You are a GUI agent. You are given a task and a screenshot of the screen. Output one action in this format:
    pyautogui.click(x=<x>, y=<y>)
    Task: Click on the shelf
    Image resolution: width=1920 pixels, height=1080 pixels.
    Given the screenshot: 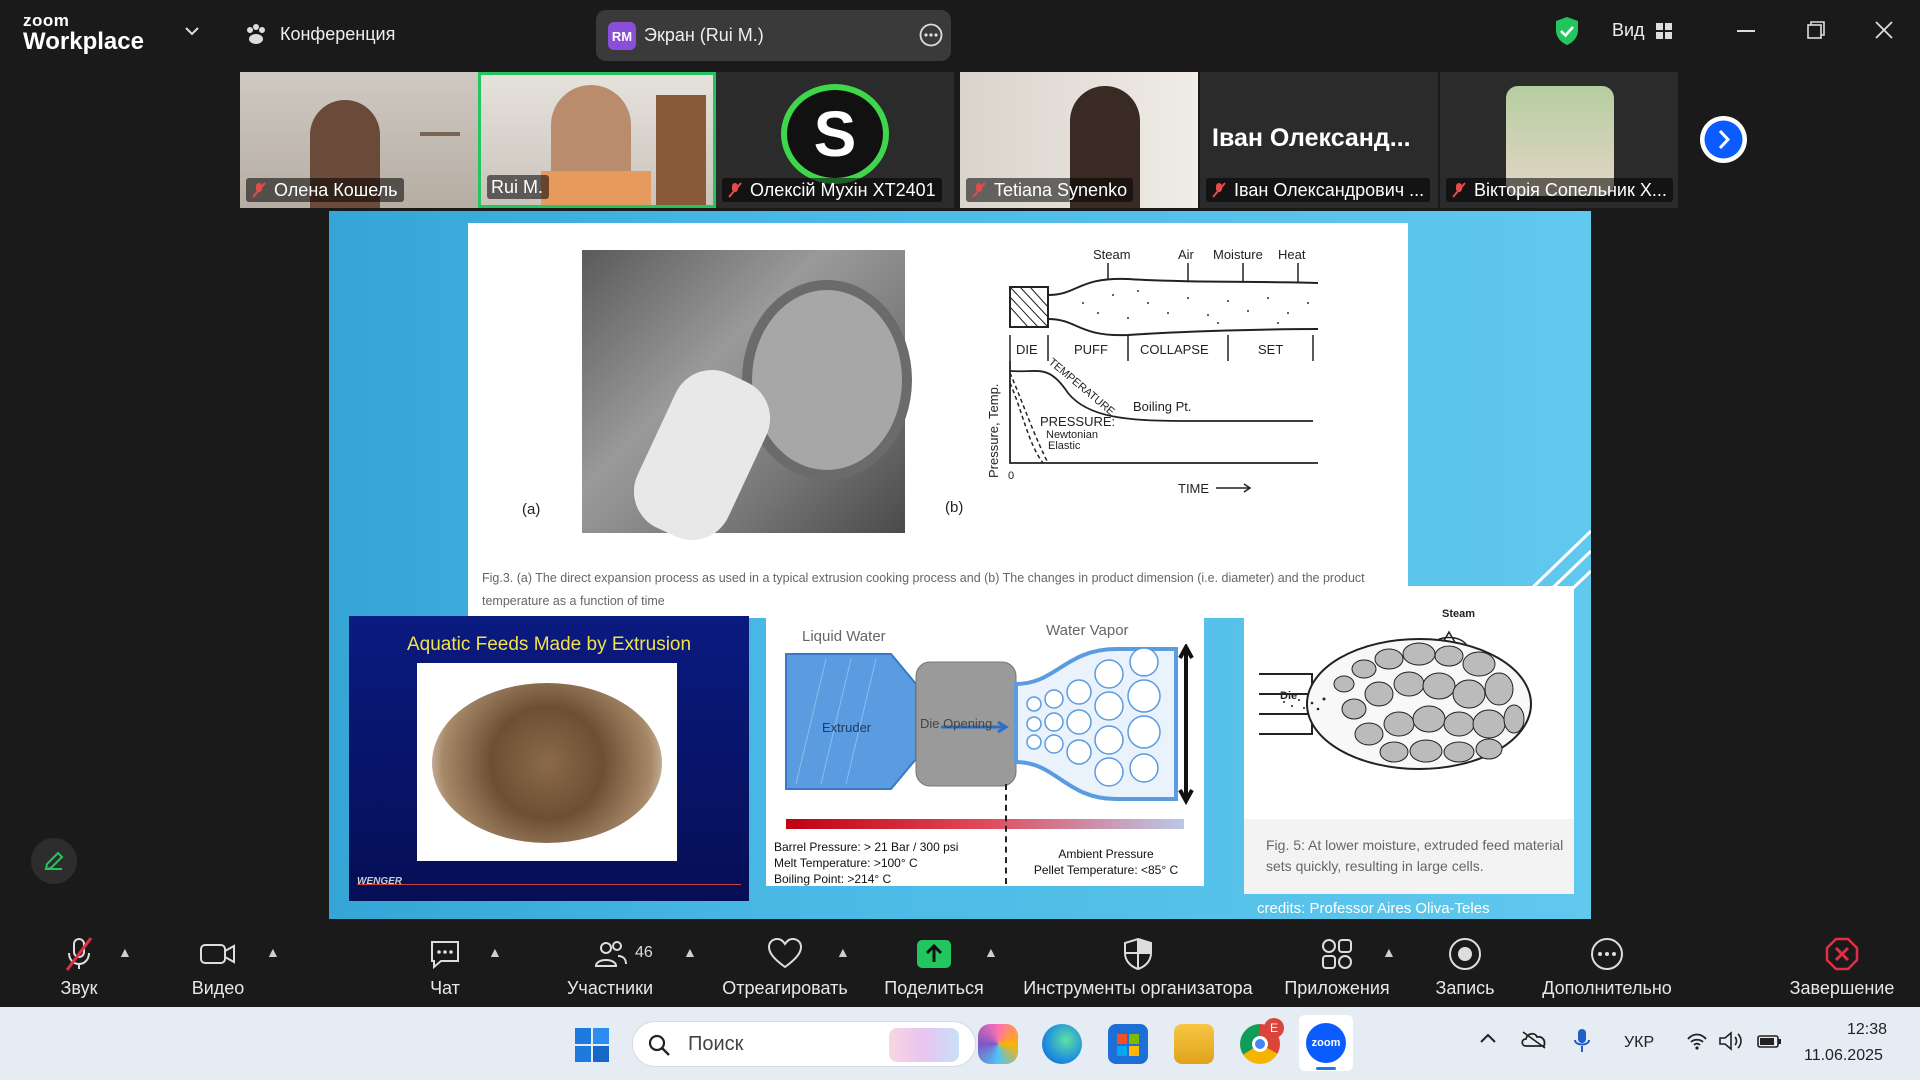 What is the action you would take?
    pyautogui.click(x=440, y=134)
    